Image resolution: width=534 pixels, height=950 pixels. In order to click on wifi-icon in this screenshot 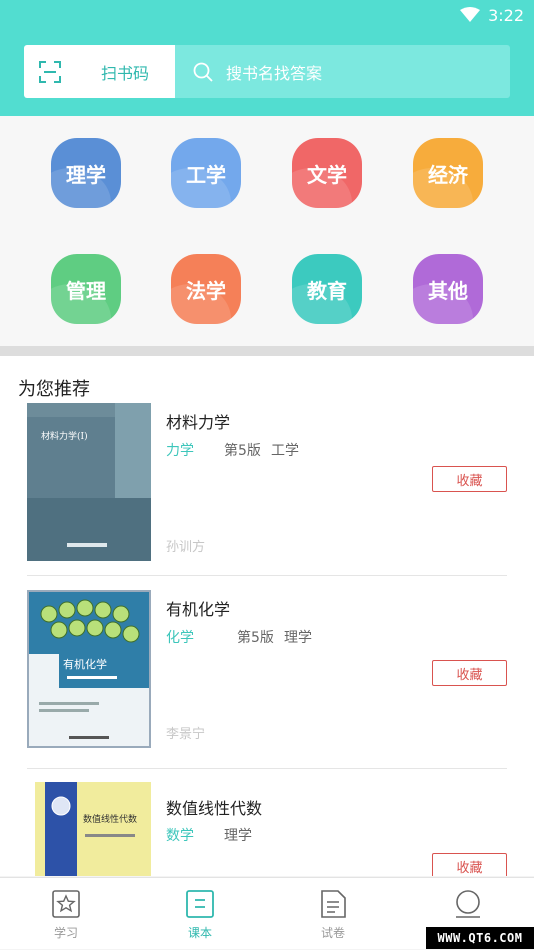, I will do `click(470, 14)`.